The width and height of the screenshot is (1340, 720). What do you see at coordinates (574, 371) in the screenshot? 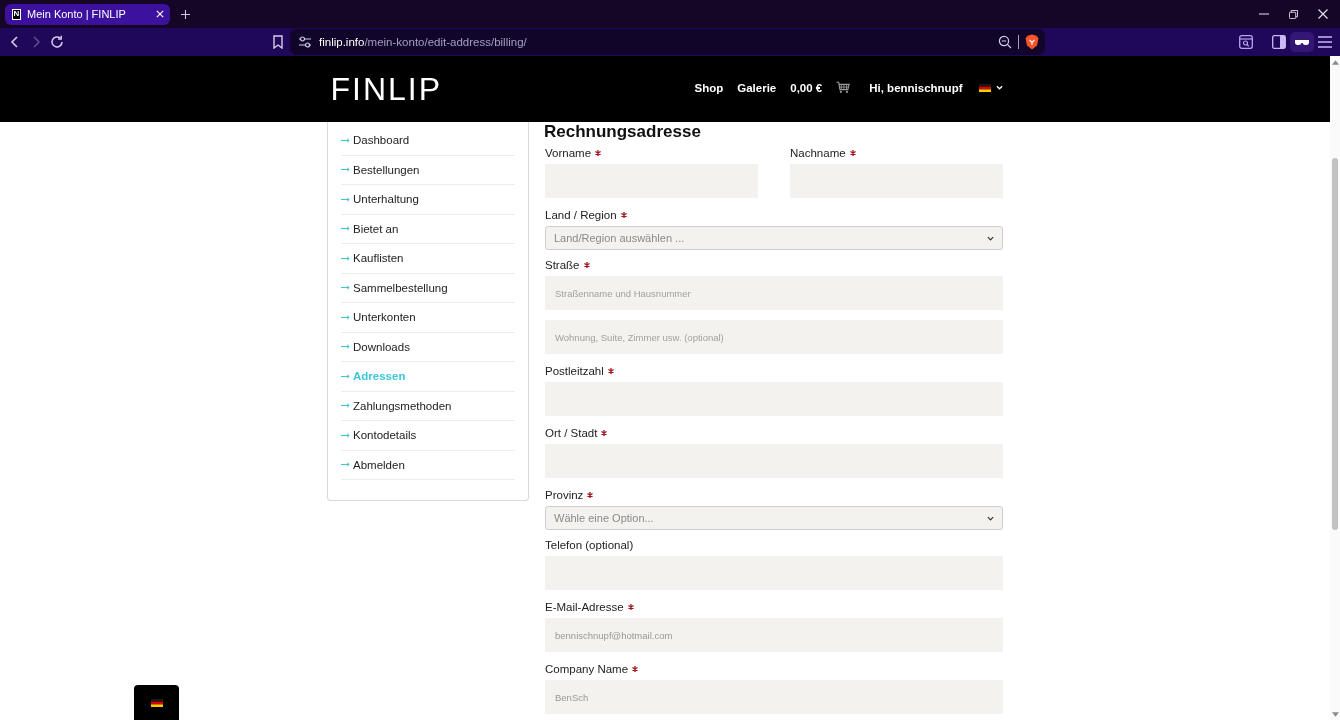
I see `field-label: Postleitzahl` at bounding box center [574, 371].